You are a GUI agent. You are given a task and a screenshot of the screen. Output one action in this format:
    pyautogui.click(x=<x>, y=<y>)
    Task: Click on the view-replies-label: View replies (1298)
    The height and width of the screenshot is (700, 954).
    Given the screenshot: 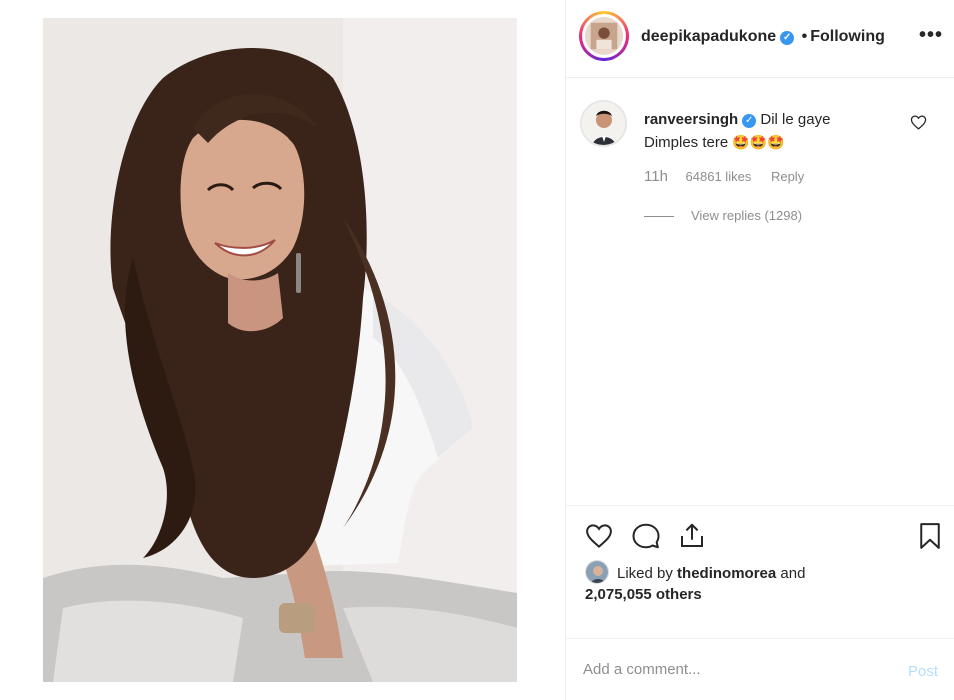 What is the action you would take?
    pyautogui.click(x=746, y=215)
    